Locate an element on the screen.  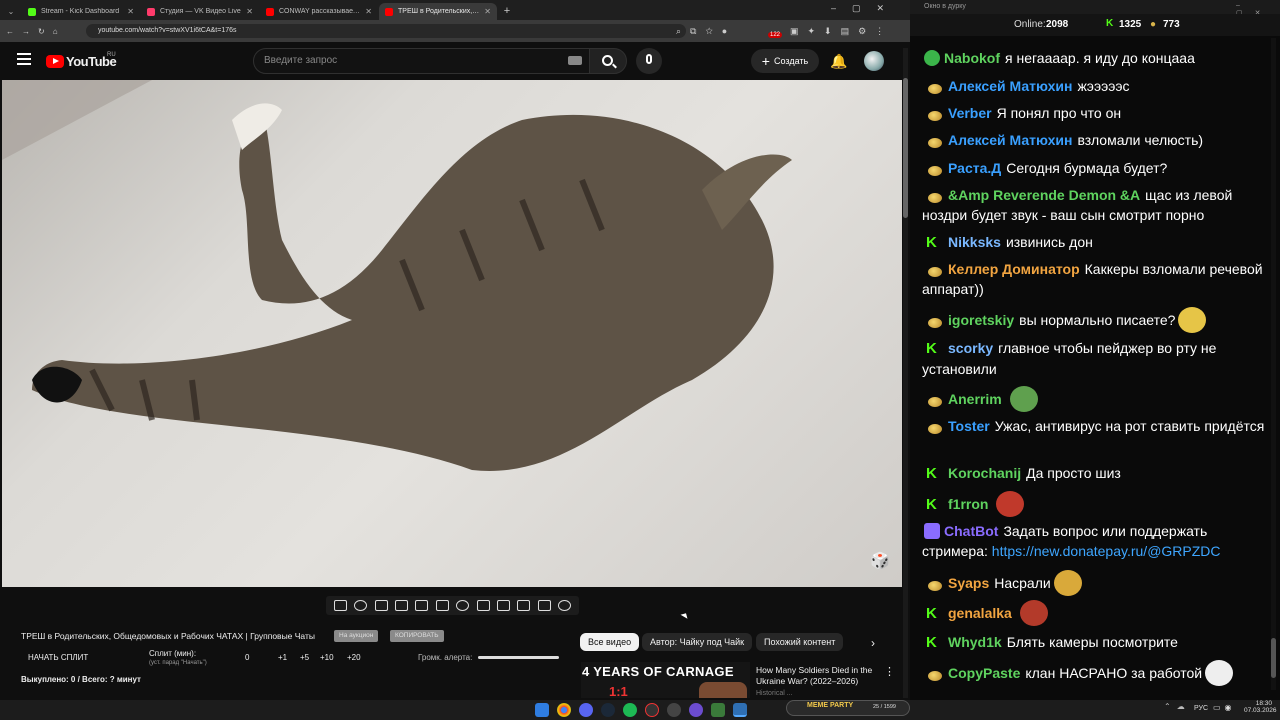
broadcast-icon is located at coordinates (361, 605).